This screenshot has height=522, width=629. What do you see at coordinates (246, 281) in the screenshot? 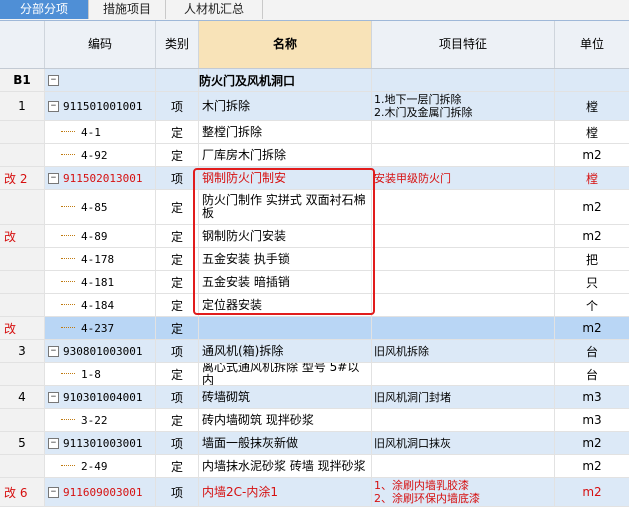
I see `item-name: 五金安装 暗插销` at bounding box center [246, 281].